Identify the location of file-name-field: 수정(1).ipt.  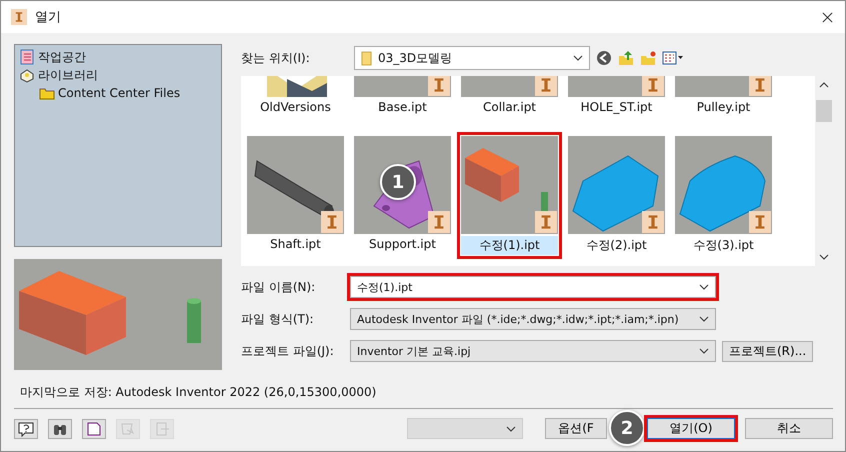
(533, 287).